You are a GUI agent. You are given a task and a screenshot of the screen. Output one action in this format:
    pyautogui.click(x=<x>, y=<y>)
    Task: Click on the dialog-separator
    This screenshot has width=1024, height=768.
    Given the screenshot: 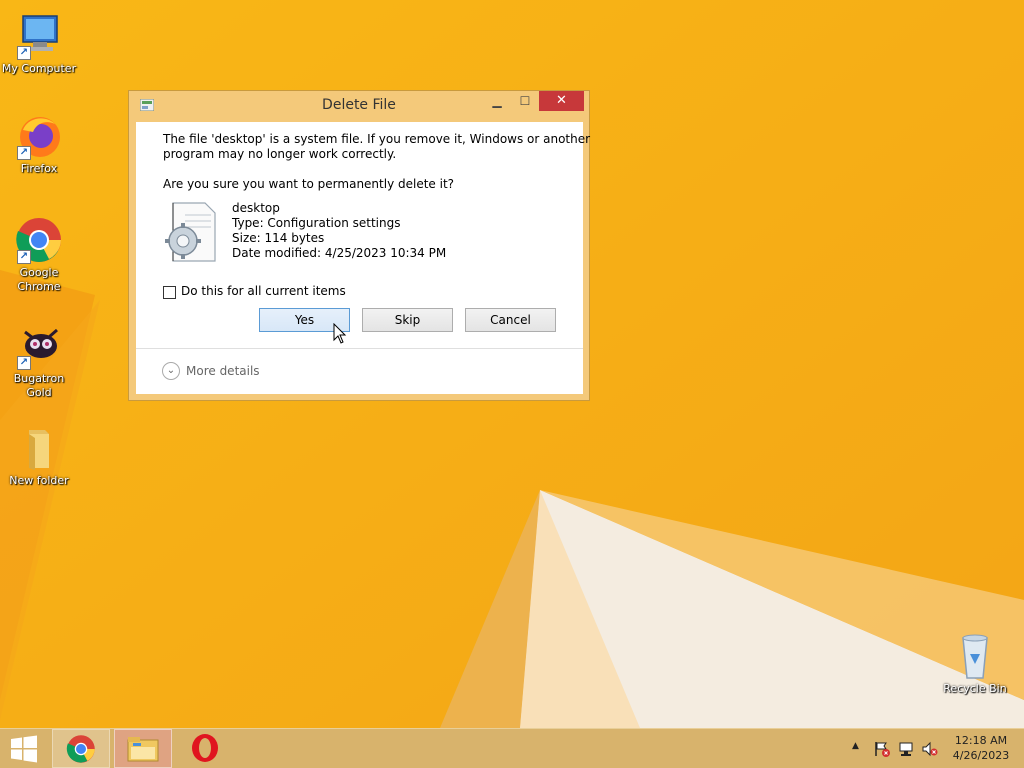 What is the action you would take?
    pyautogui.click(x=359, y=348)
    